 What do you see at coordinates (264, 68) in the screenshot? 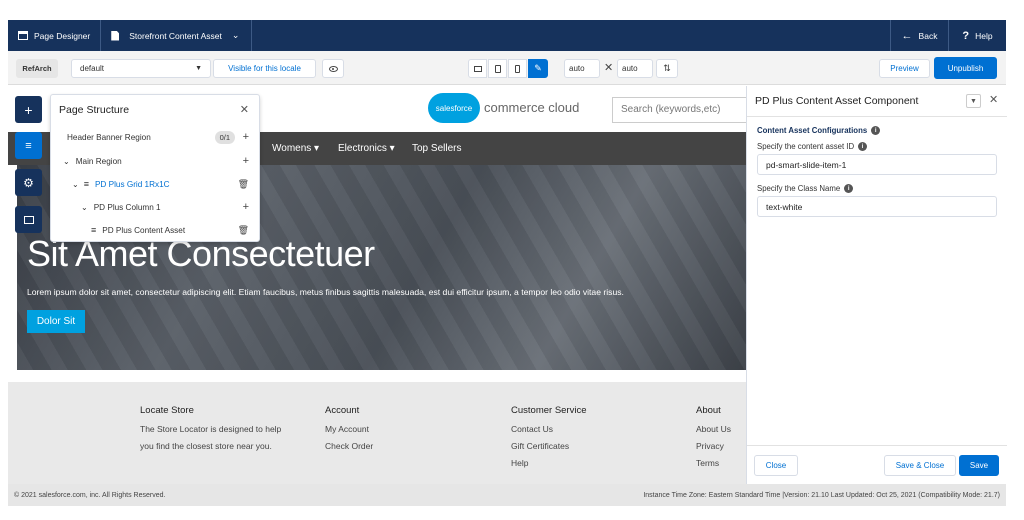
I see `visible-locale-button: Visible for this locale` at bounding box center [264, 68].